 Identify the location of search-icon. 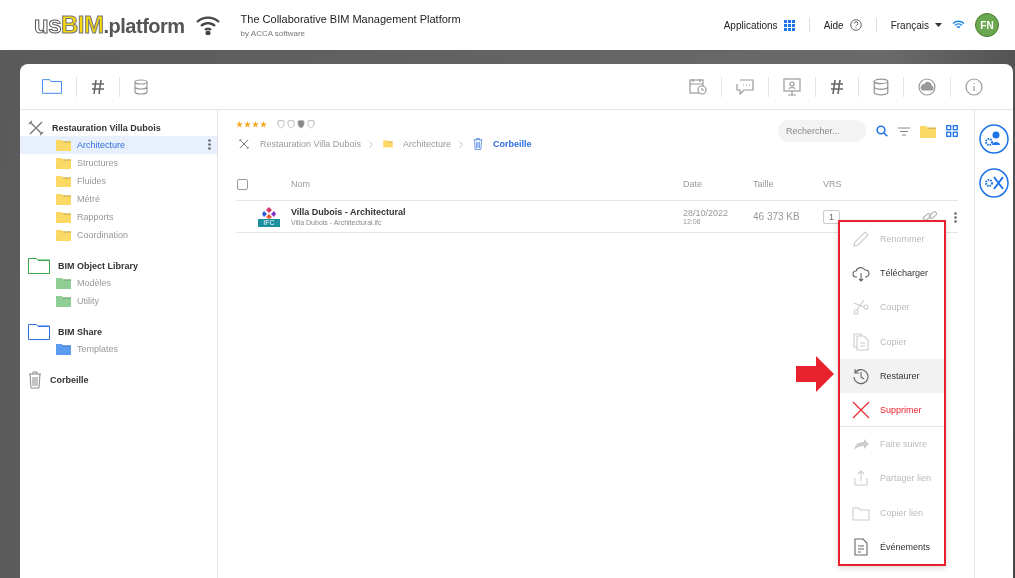
(882, 131).